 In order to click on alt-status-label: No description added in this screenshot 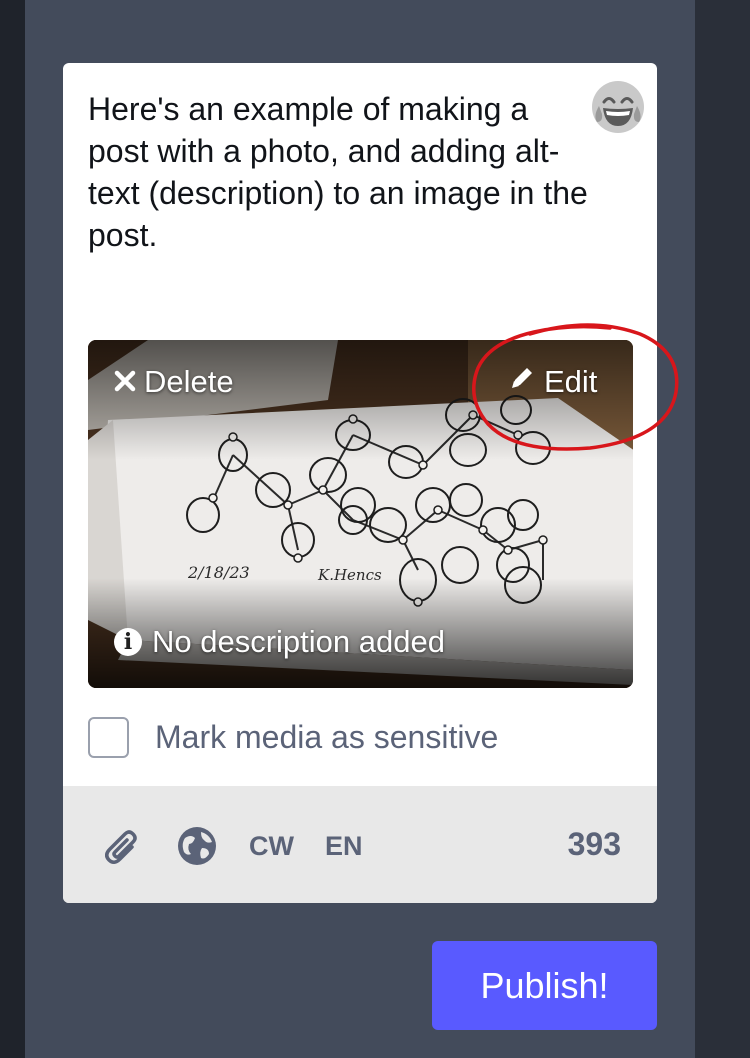, I will do `click(298, 641)`.